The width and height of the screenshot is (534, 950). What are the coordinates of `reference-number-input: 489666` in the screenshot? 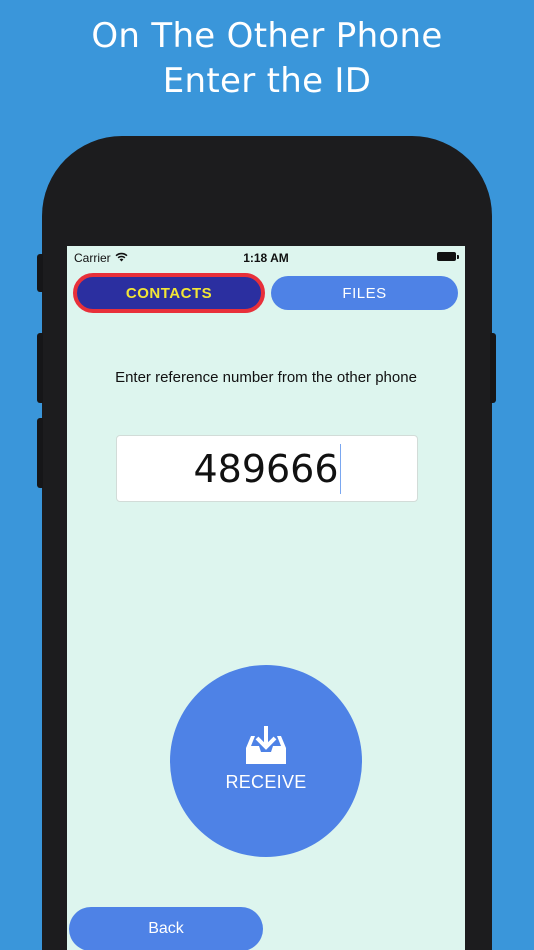 It's located at (267, 468).